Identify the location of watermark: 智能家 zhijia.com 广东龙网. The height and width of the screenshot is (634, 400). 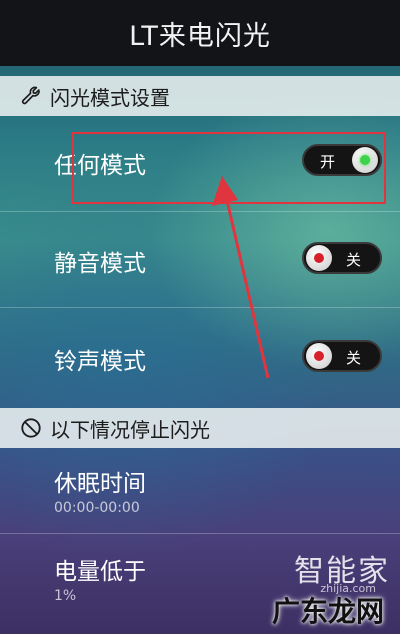
(325, 587).